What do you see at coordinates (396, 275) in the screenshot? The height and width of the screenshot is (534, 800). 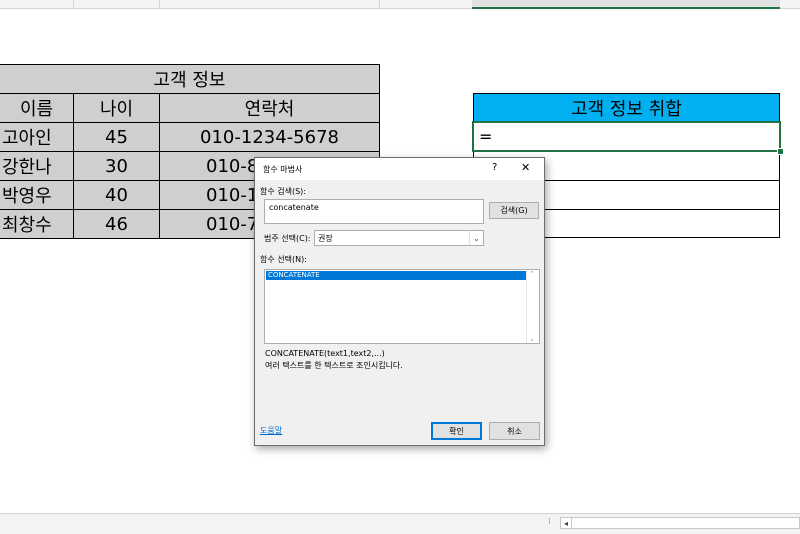 I see `list-item: CONCATENATE` at bounding box center [396, 275].